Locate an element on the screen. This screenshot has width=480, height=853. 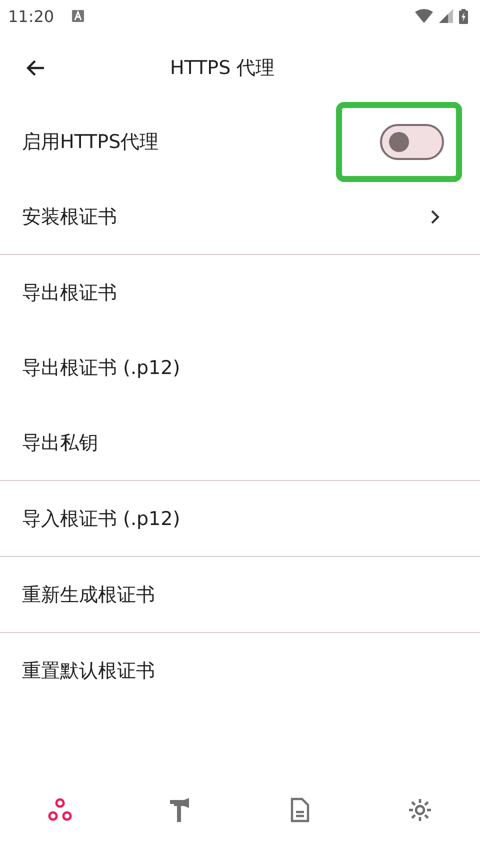
setting-label: 导出根证书 (.p12) is located at coordinates (101, 367).